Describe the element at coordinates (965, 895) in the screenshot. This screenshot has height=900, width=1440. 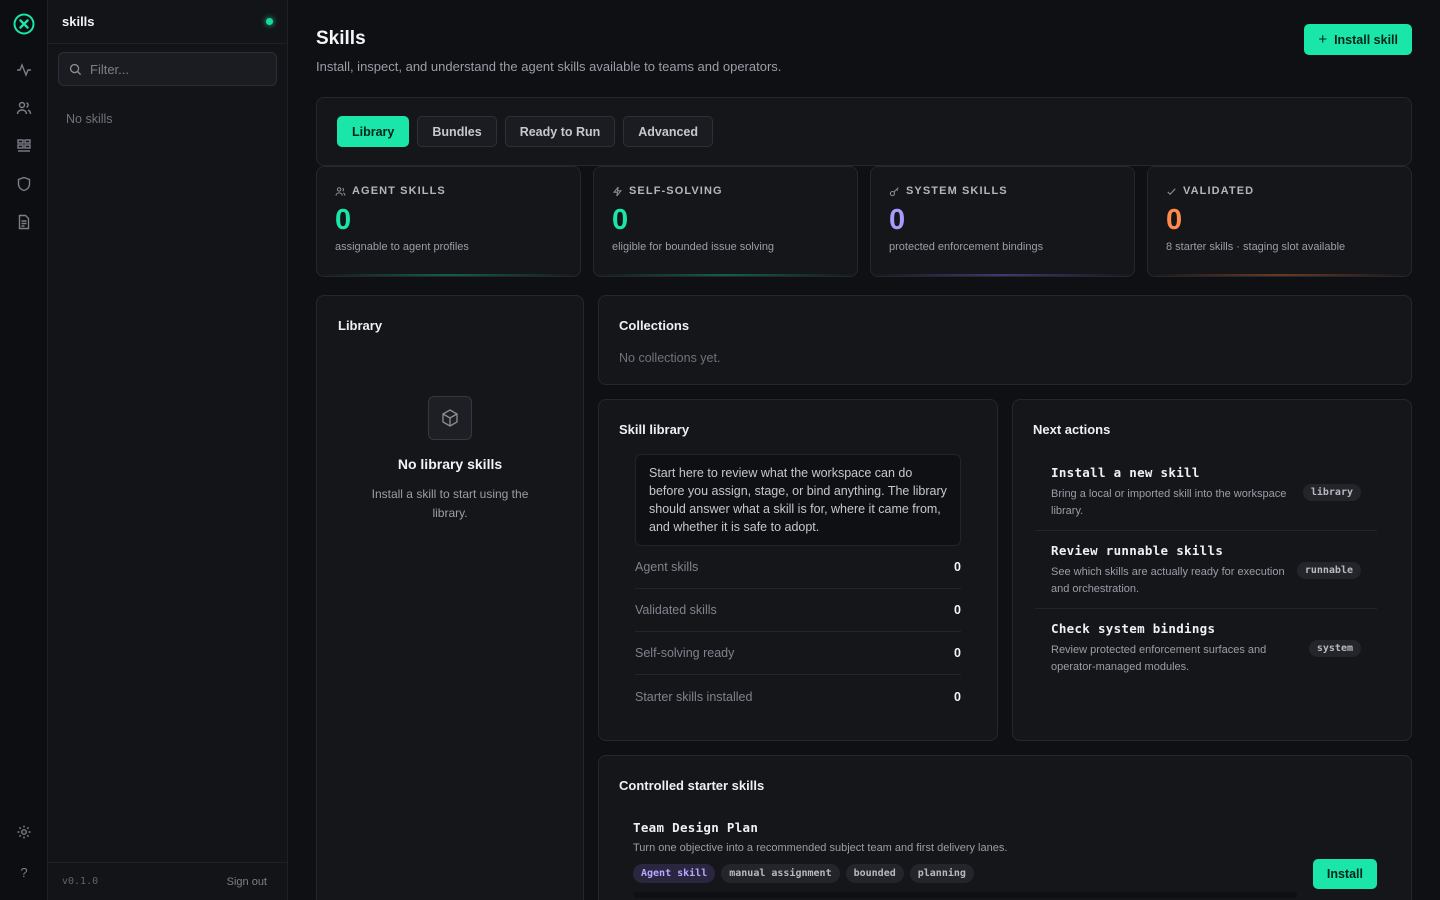
I see `starter-skill-detail-bar` at that location.